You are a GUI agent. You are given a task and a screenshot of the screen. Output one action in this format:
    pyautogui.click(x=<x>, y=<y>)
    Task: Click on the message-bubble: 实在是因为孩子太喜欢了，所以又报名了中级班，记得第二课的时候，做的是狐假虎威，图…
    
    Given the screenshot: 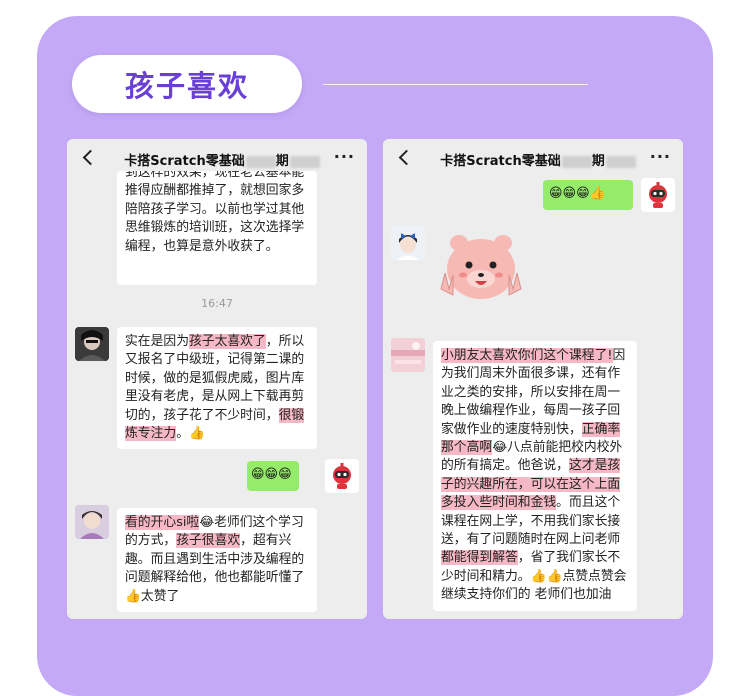 What is the action you would take?
    pyautogui.click(x=217, y=388)
    